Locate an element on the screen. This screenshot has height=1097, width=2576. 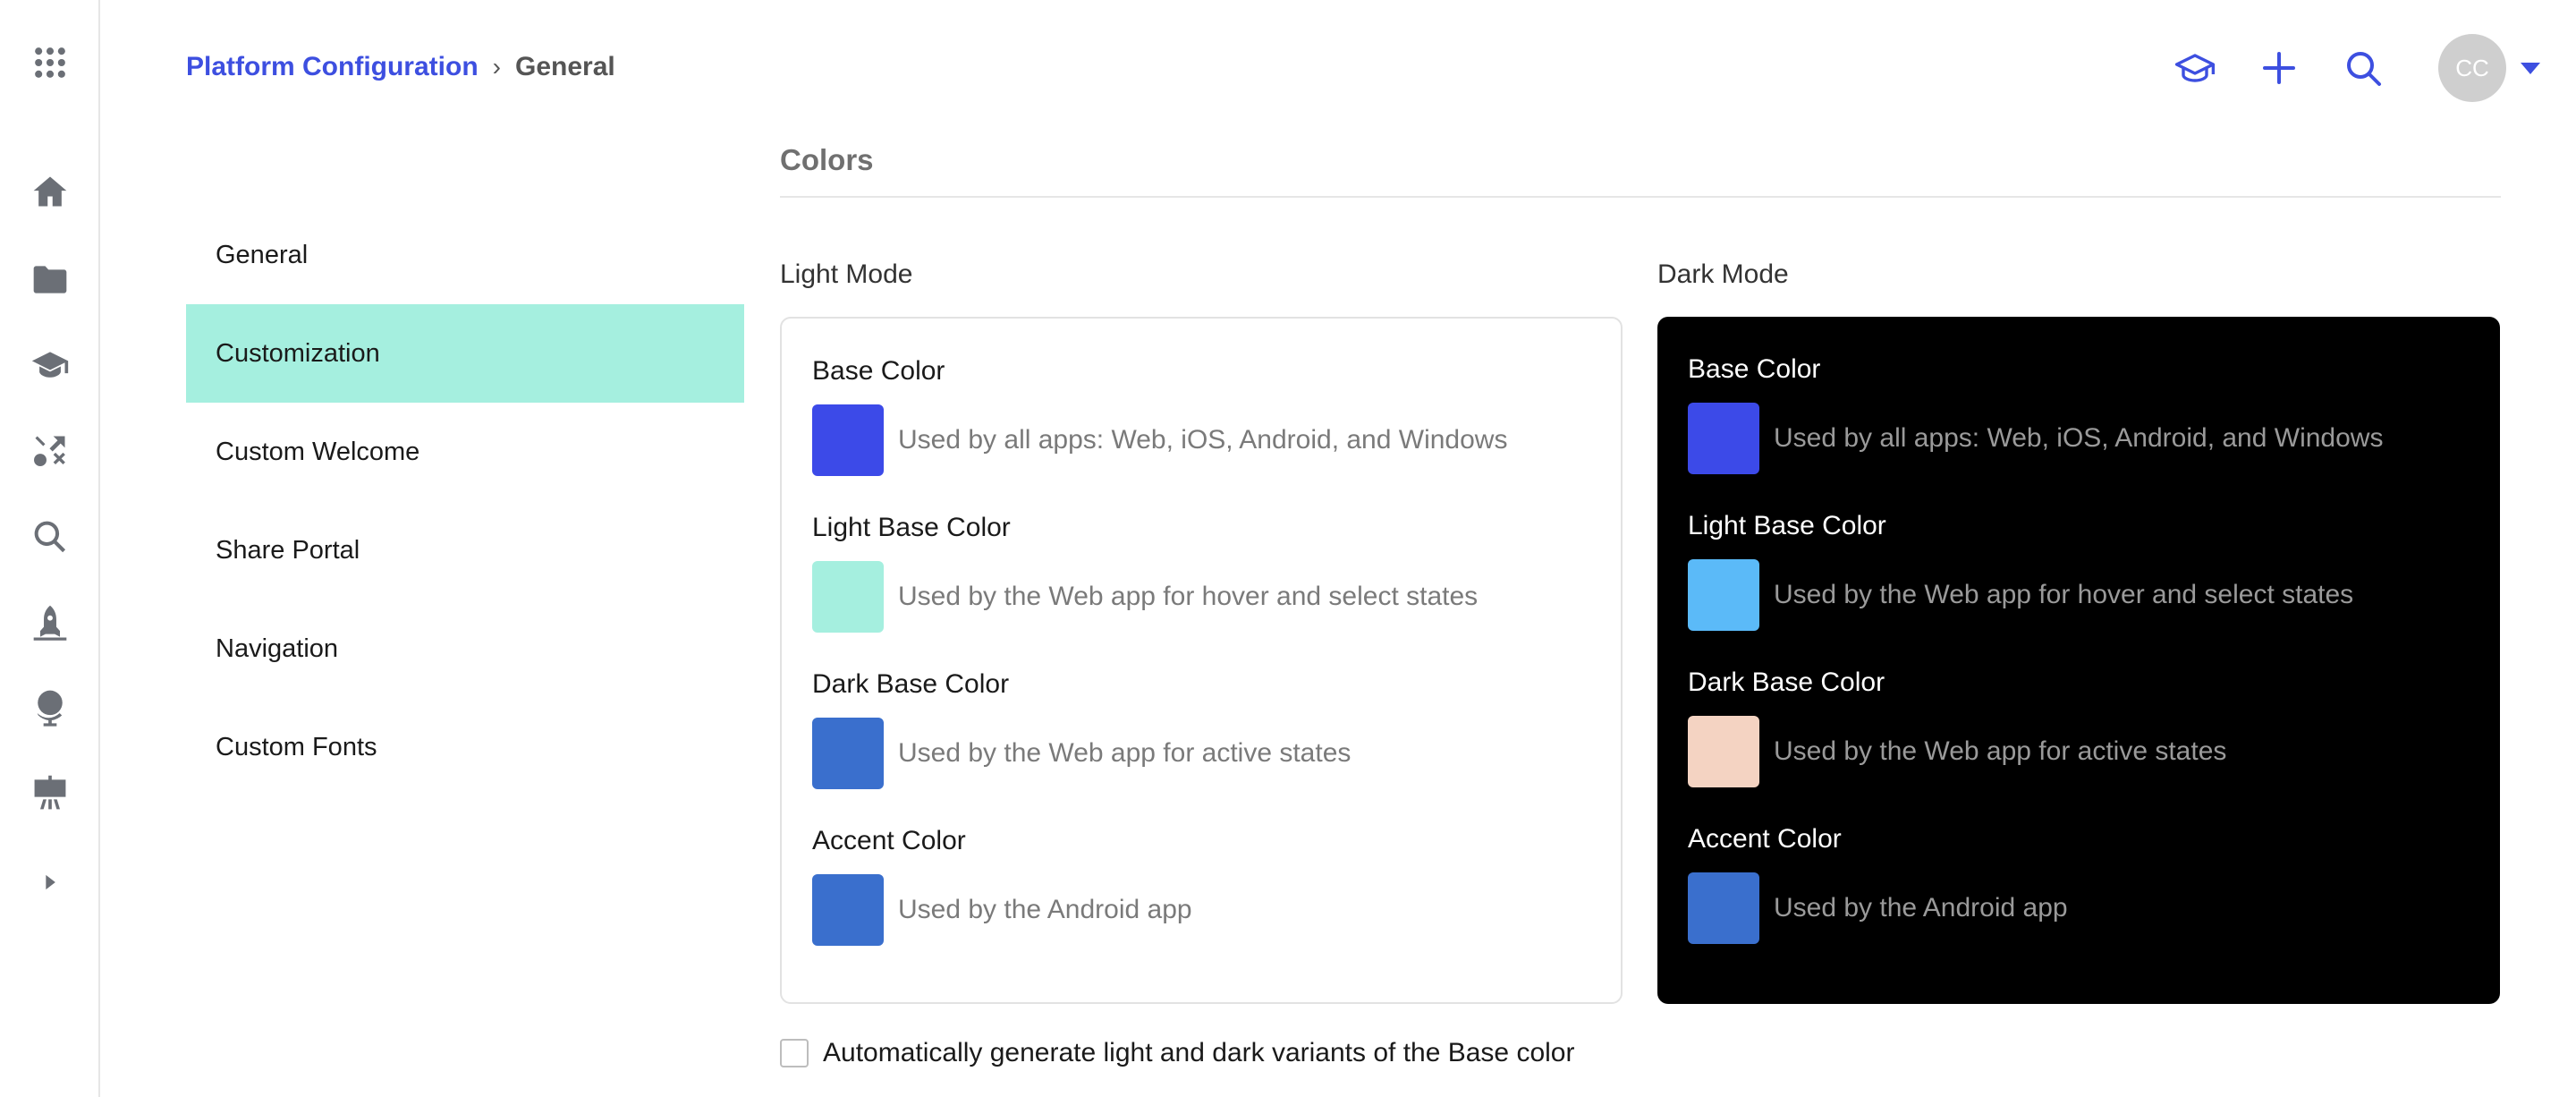
plus-icon is located at coordinates (2279, 68).